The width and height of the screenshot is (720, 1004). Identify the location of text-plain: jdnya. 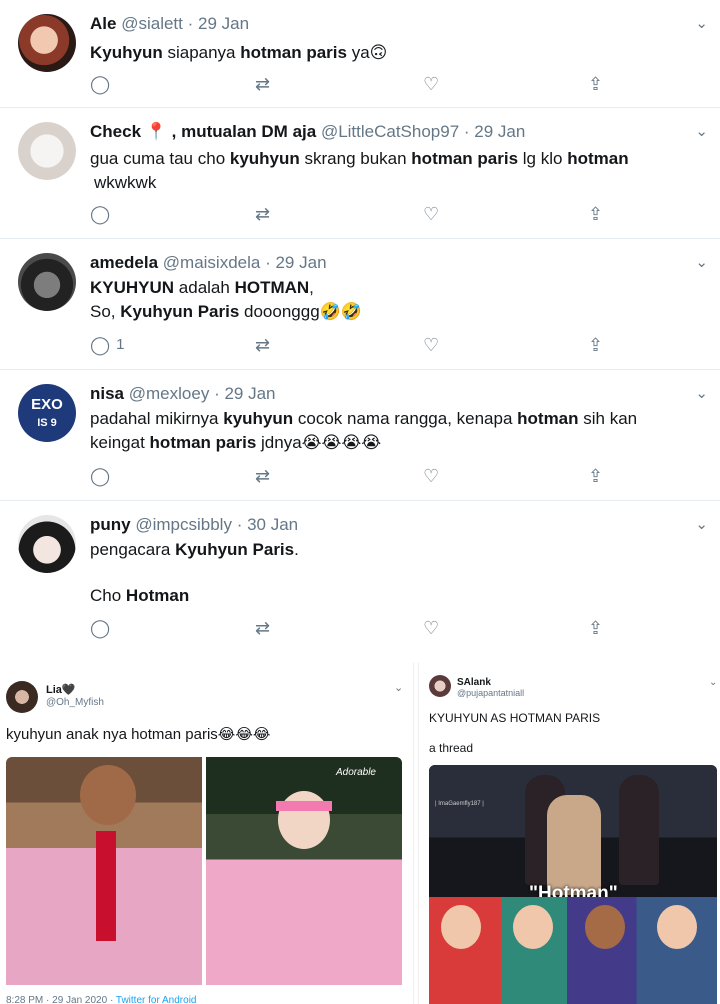
(279, 442).